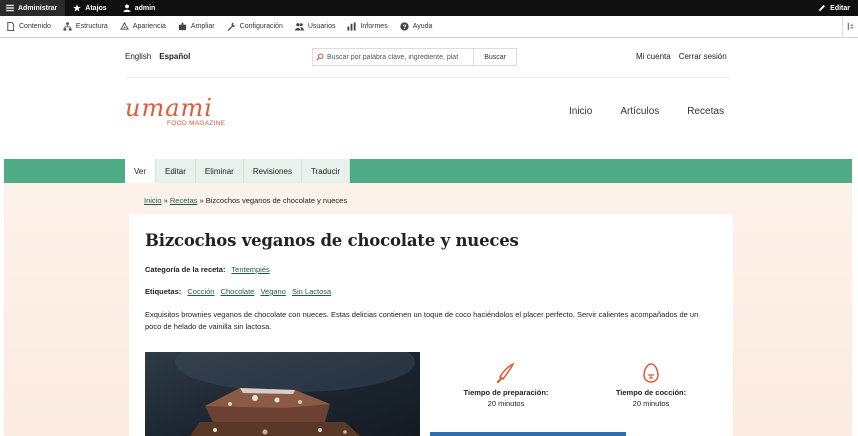 The height and width of the screenshot is (436, 858). Describe the element at coordinates (202, 26) in the screenshot. I see `tray-label: Ampliar` at that location.